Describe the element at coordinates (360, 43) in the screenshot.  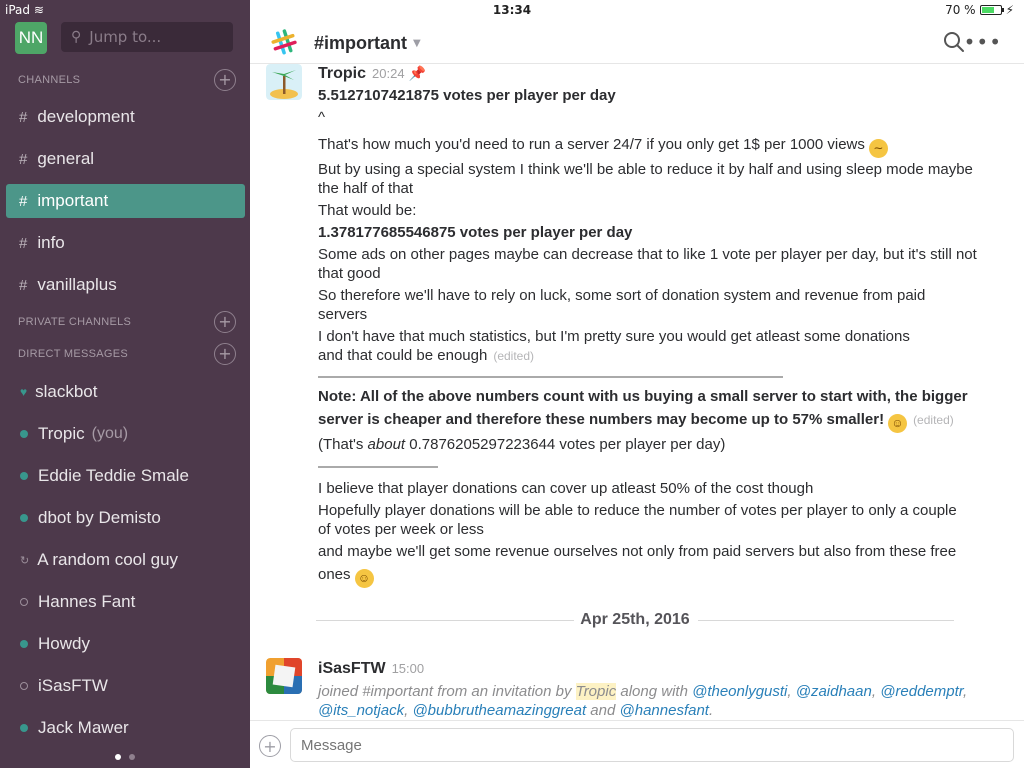
I see `channel-title: #important` at that location.